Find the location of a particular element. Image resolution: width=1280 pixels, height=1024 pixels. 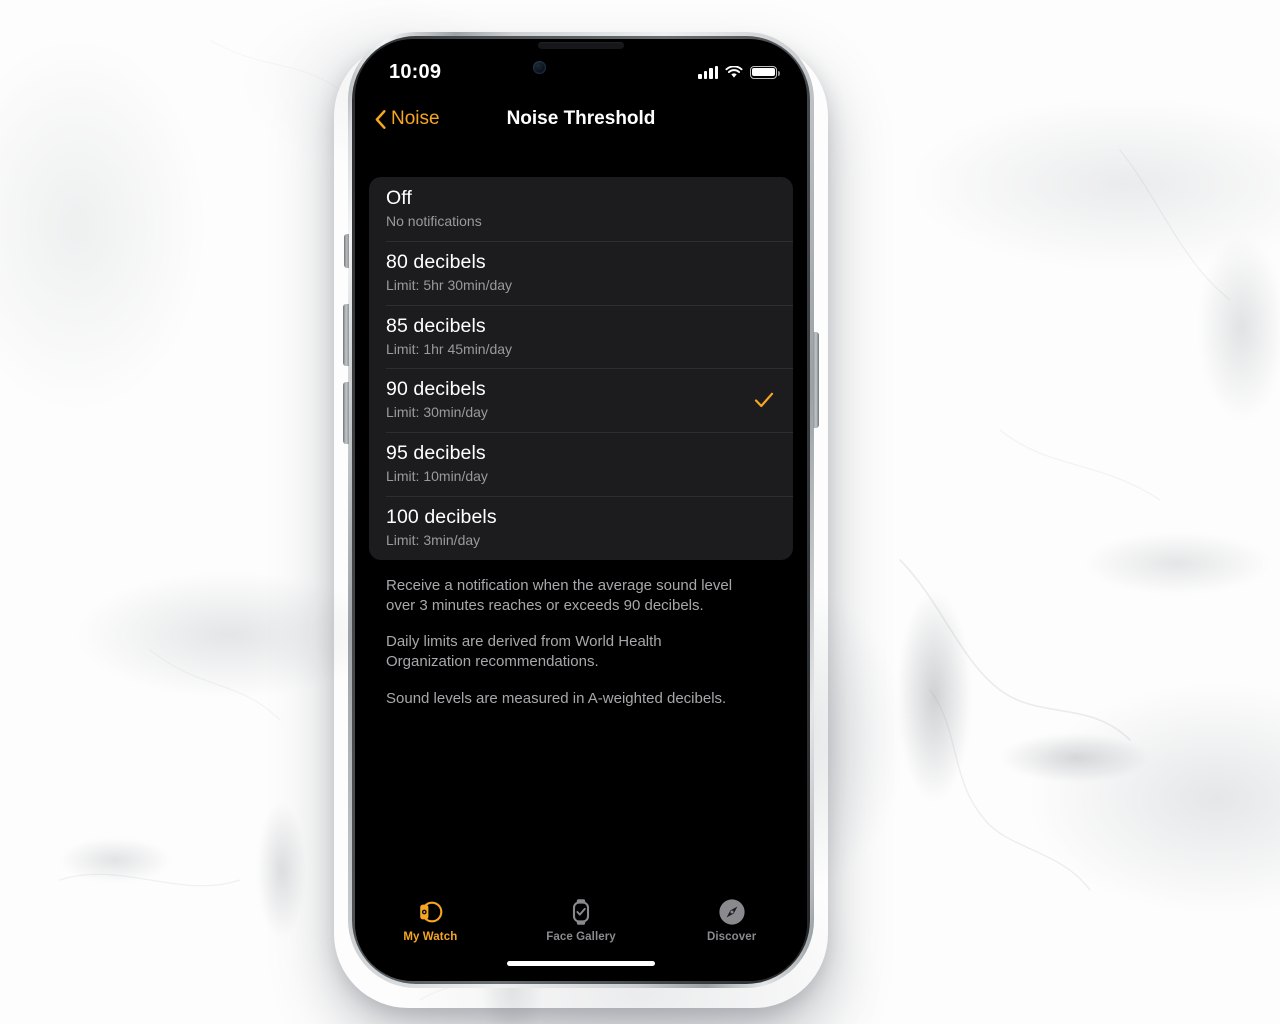

wifi-icon is located at coordinates (734, 71).